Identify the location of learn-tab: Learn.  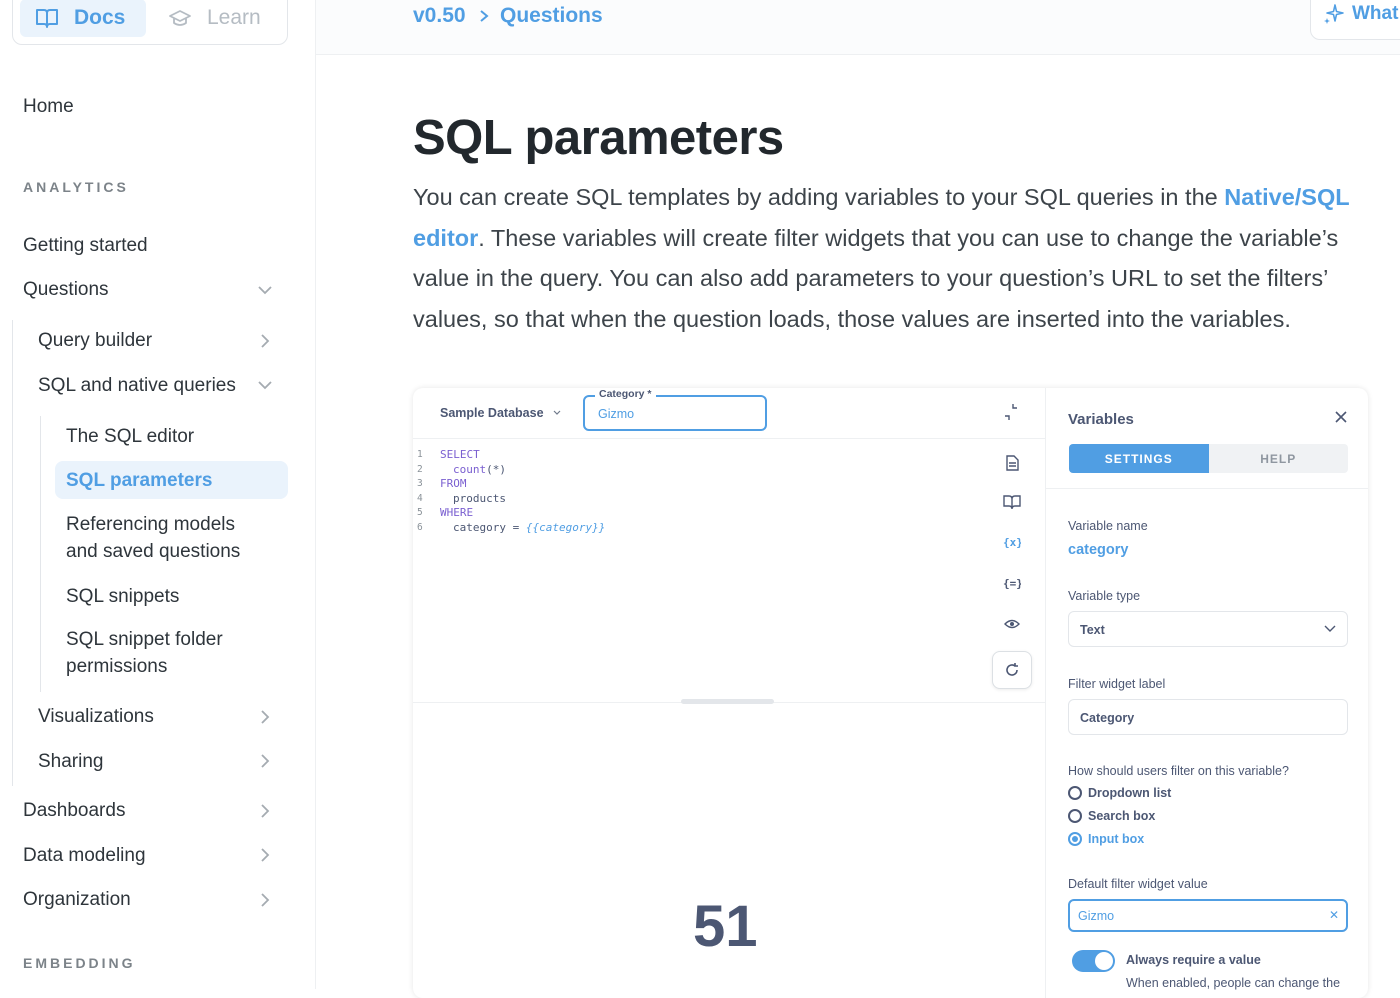
(214, 18).